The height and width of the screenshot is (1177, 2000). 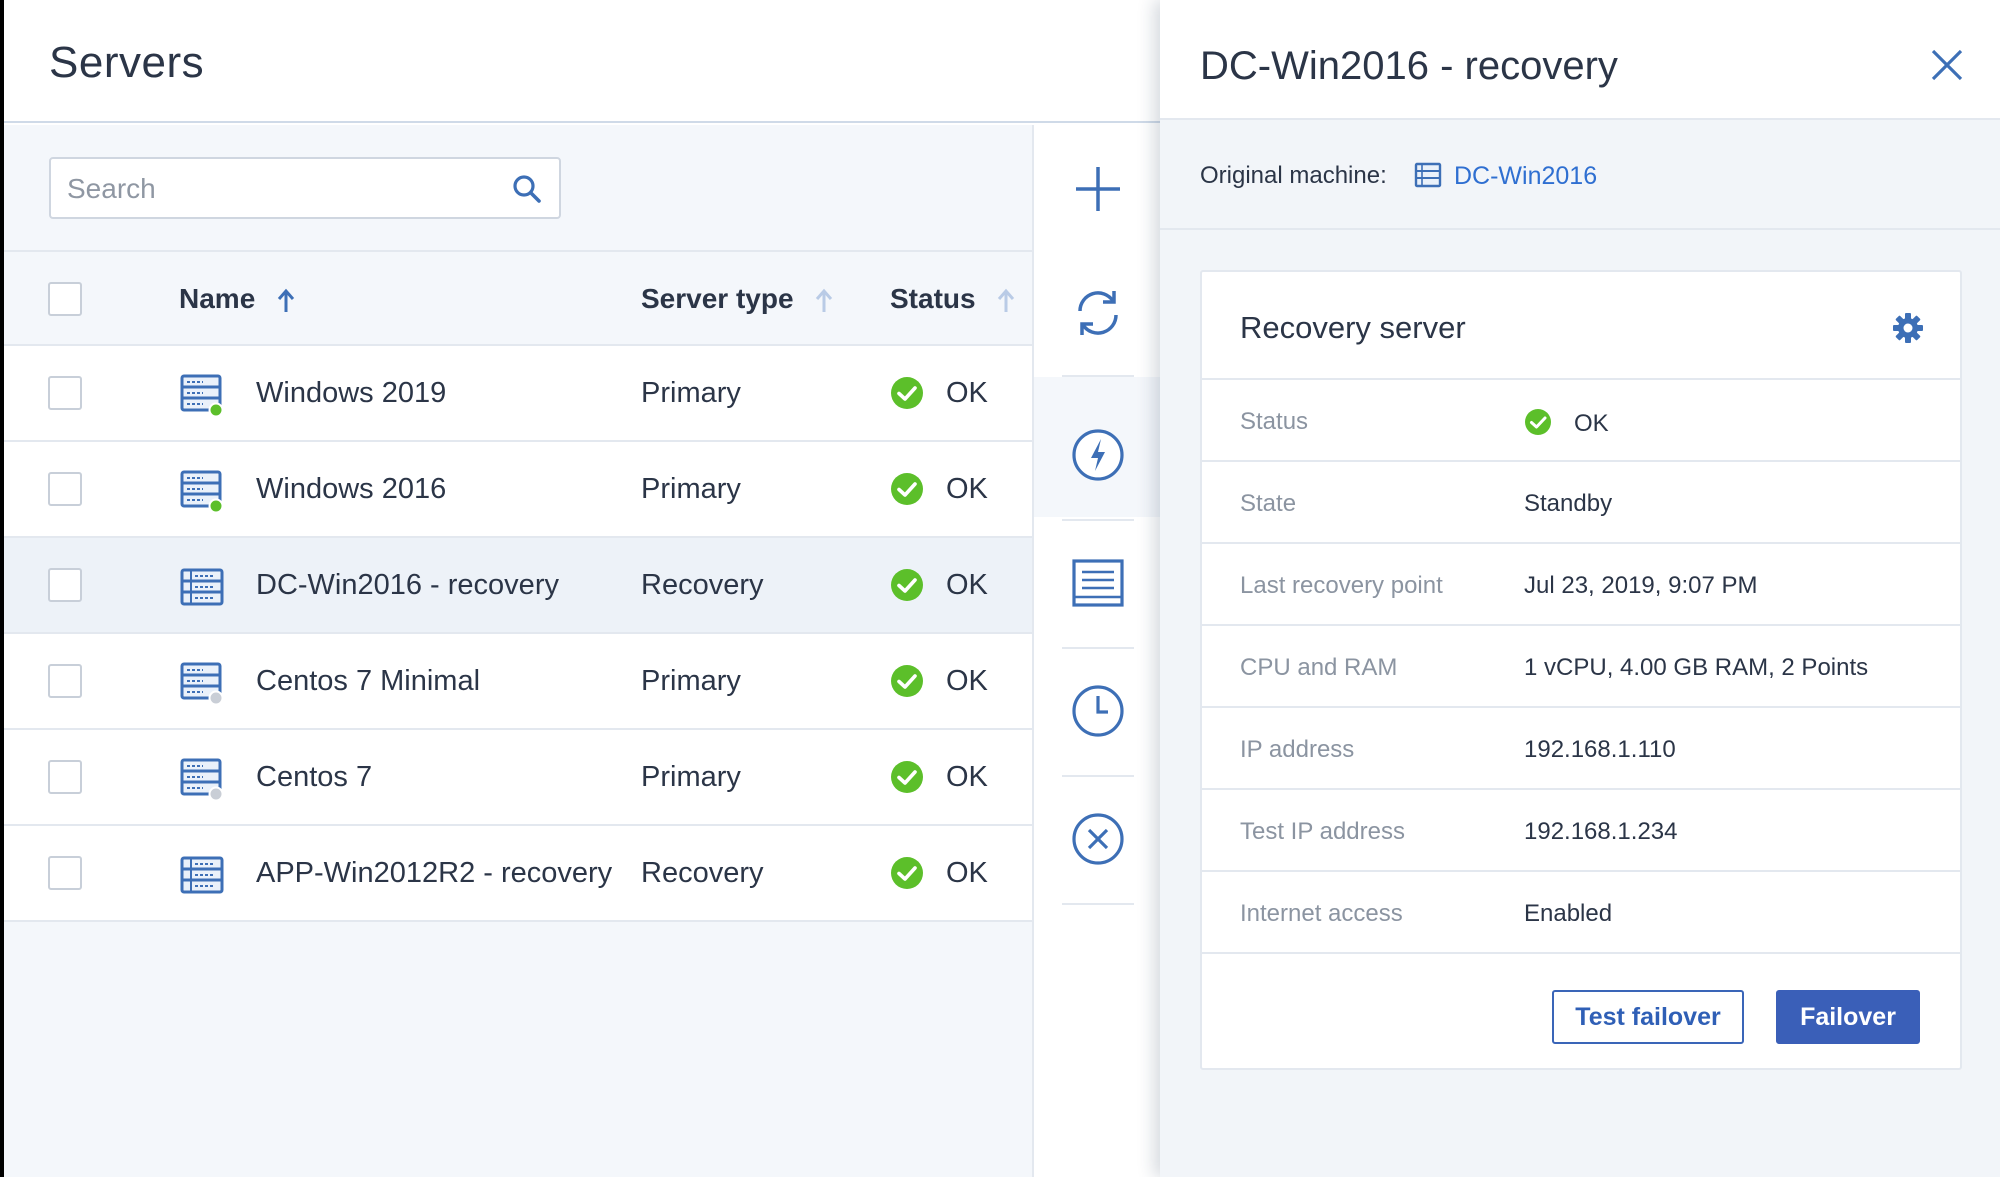 What do you see at coordinates (434, 873) in the screenshot?
I see `server-name: APP-Win2012R2 - recovery` at bounding box center [434, 873].